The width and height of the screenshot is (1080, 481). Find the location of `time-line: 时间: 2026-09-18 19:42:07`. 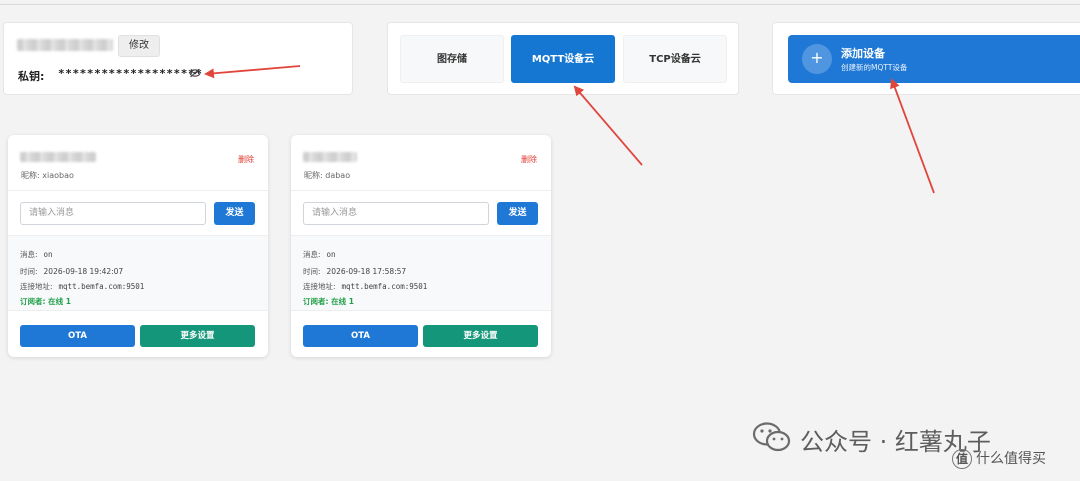

time-line: 时间: 2026-09-18 19:42:07 is located at coordinates (71, 271).